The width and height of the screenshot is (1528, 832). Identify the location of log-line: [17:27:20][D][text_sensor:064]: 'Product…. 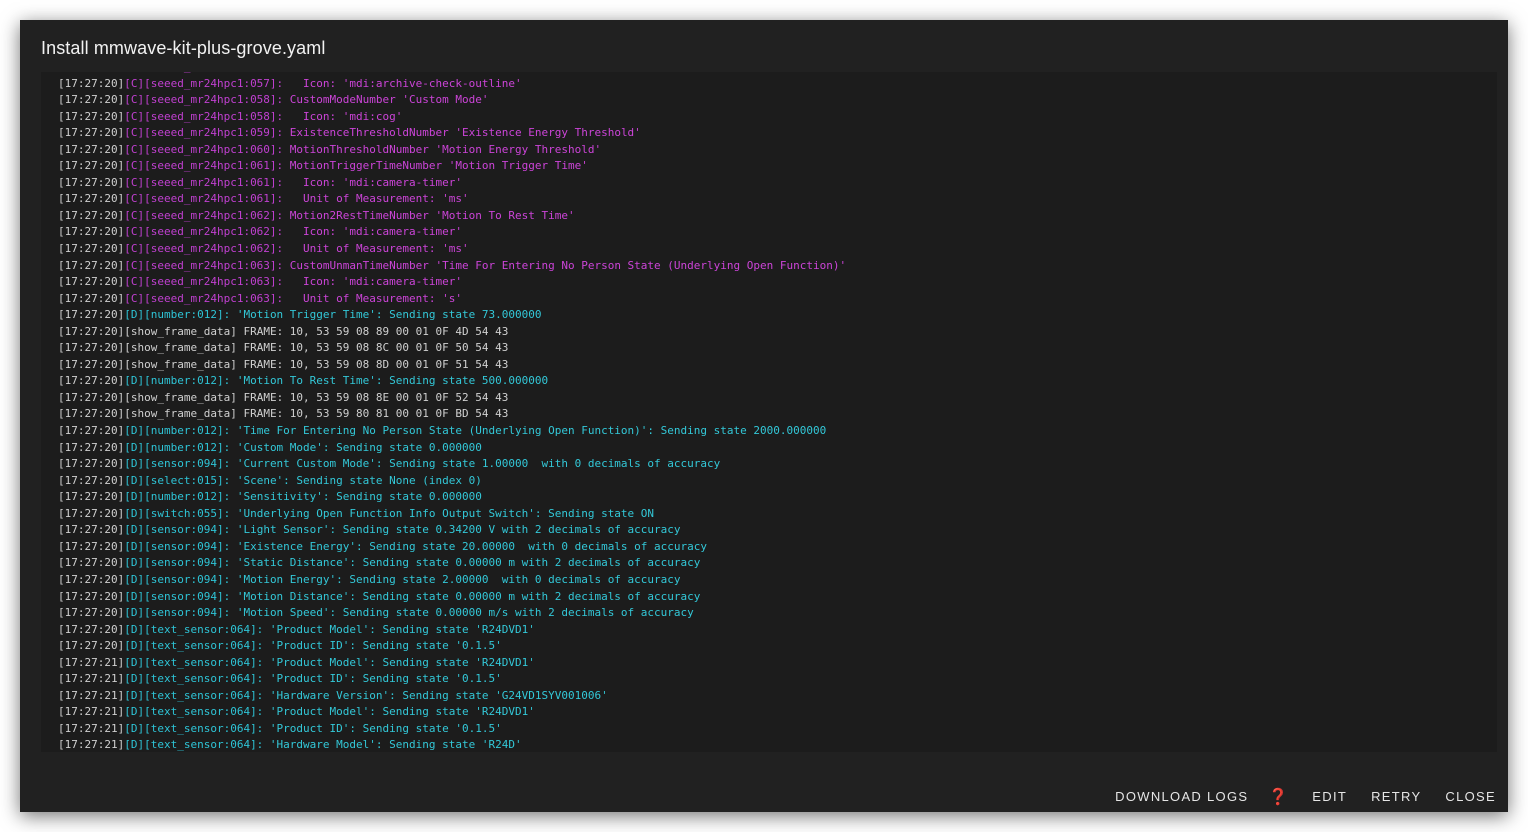
(452, 630).